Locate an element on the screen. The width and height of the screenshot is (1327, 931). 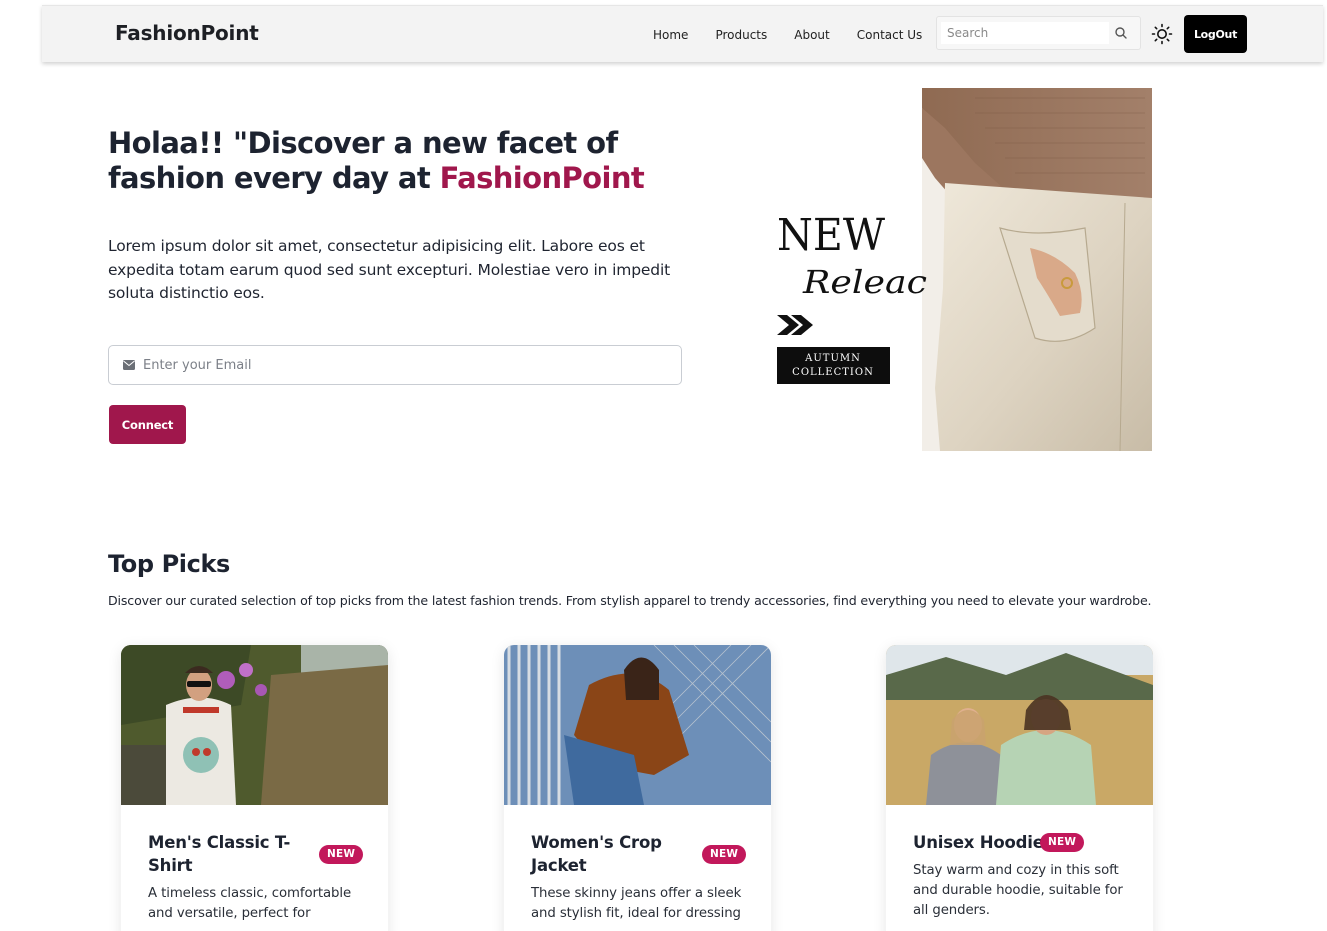
autumn-text: AUTUMN is located at coordinates (832, 358).